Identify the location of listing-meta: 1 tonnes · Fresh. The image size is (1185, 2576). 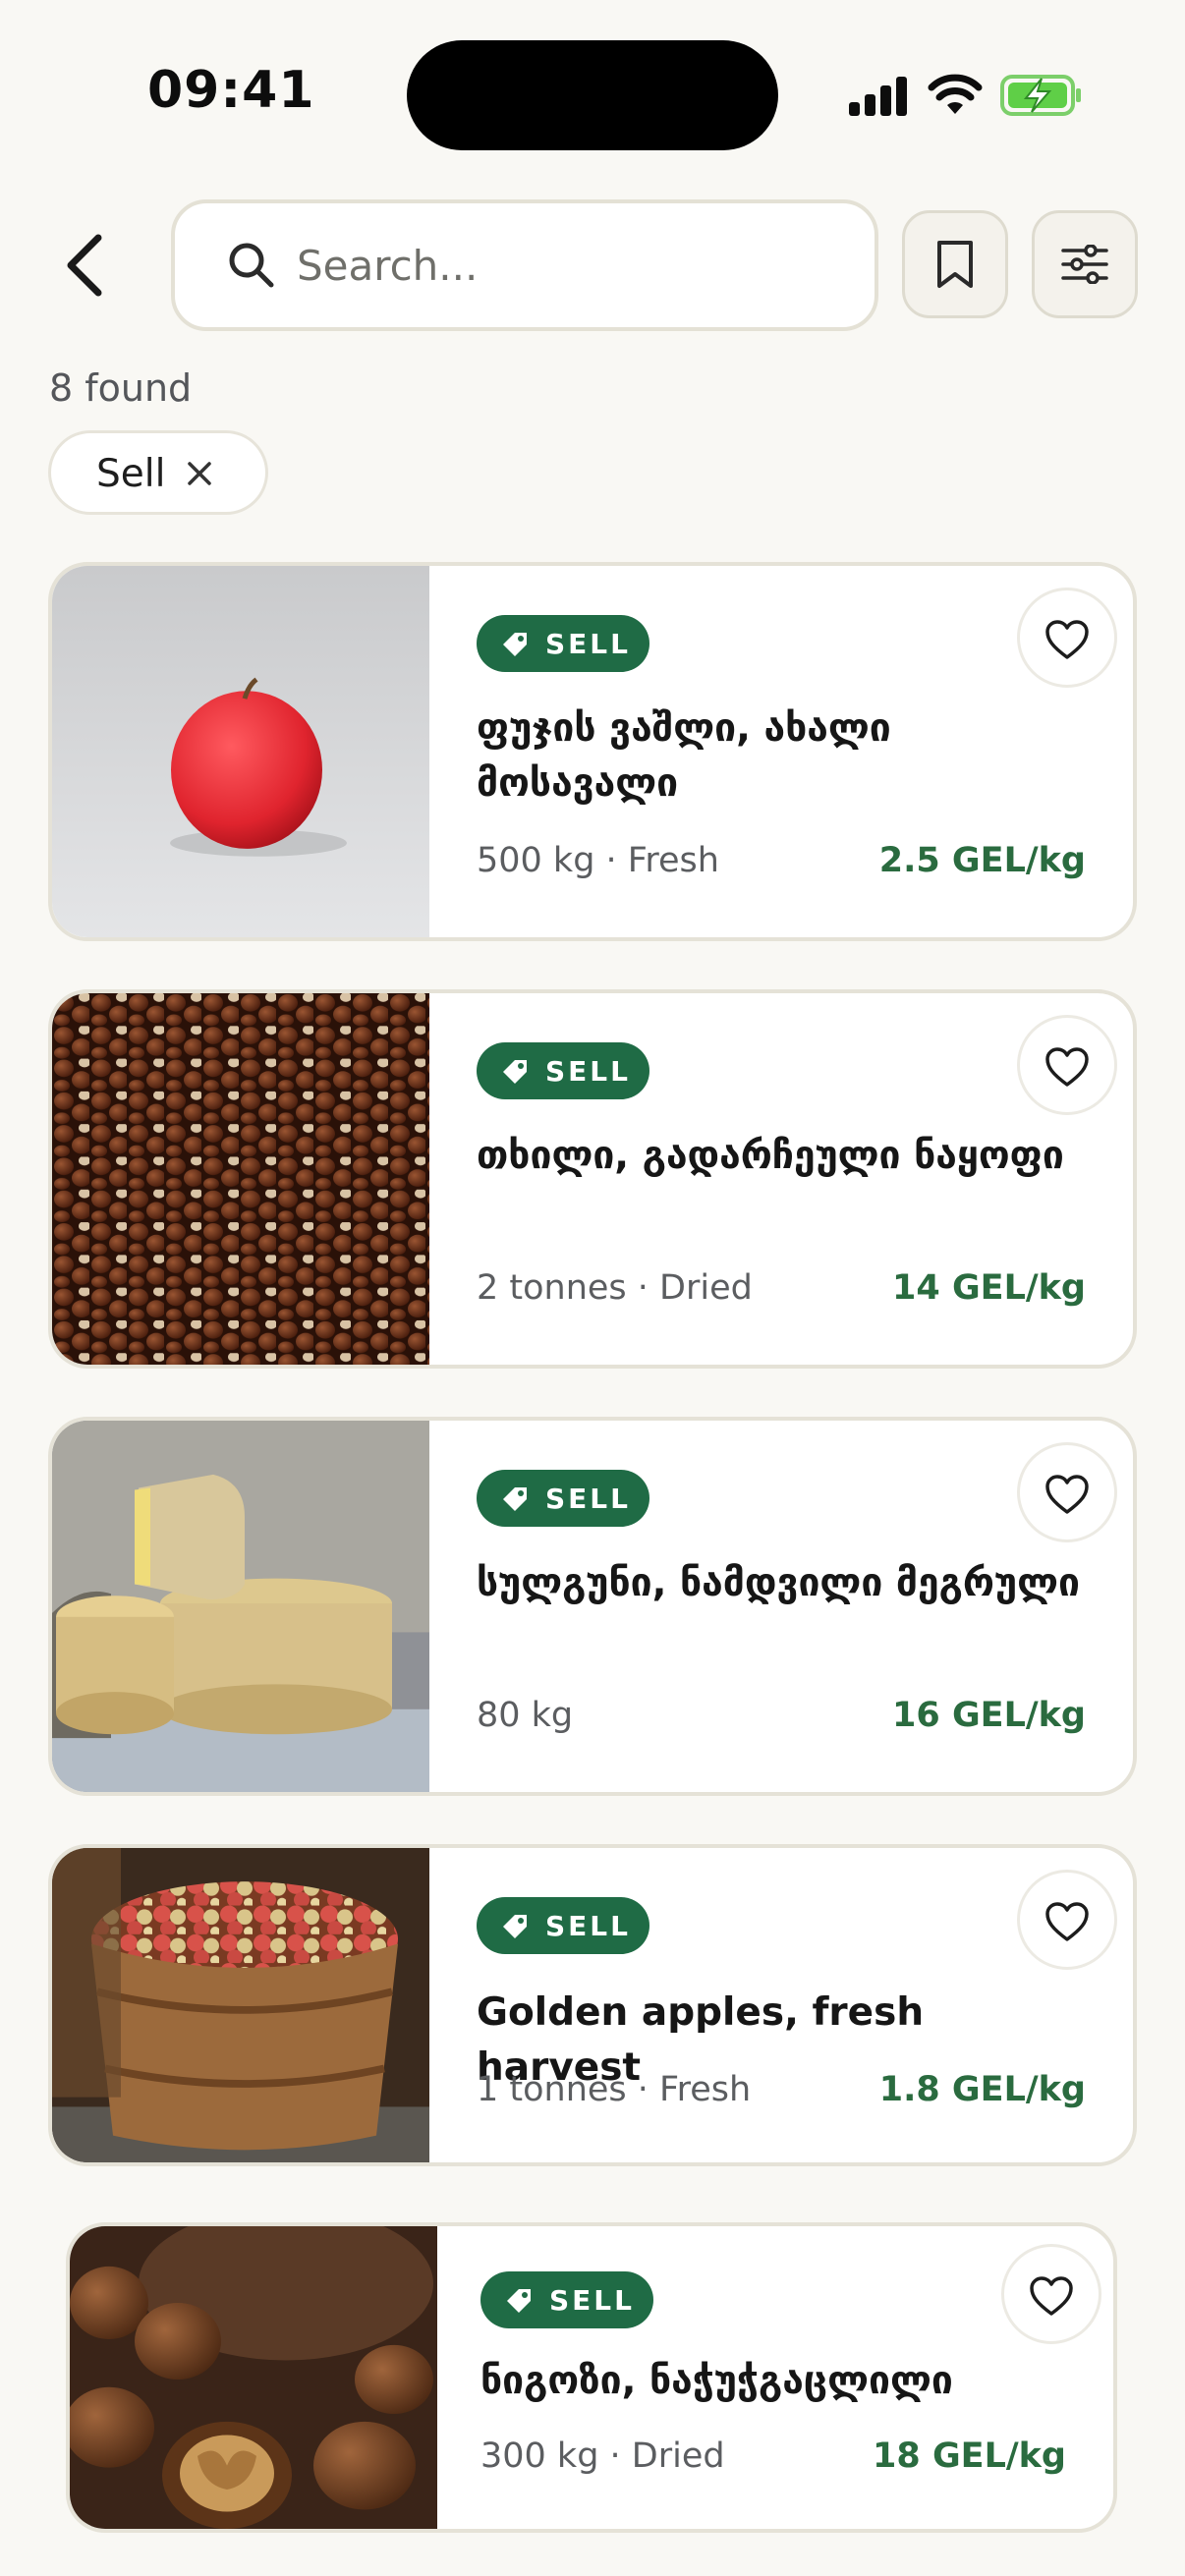
(614, 2089).